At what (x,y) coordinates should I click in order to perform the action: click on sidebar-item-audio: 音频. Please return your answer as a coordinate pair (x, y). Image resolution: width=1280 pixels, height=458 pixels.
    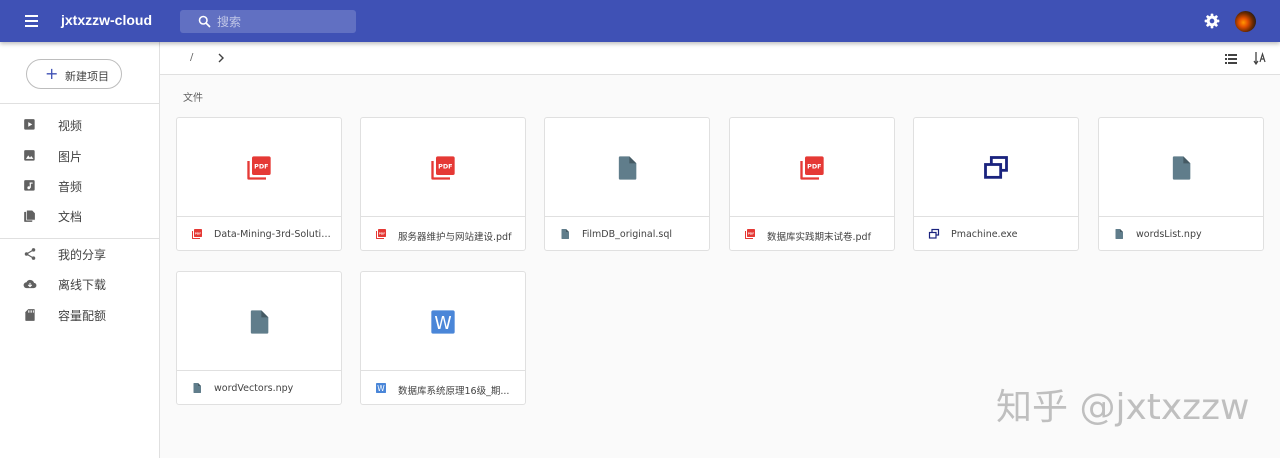
    Looking at the image, I should click on (79, 186).